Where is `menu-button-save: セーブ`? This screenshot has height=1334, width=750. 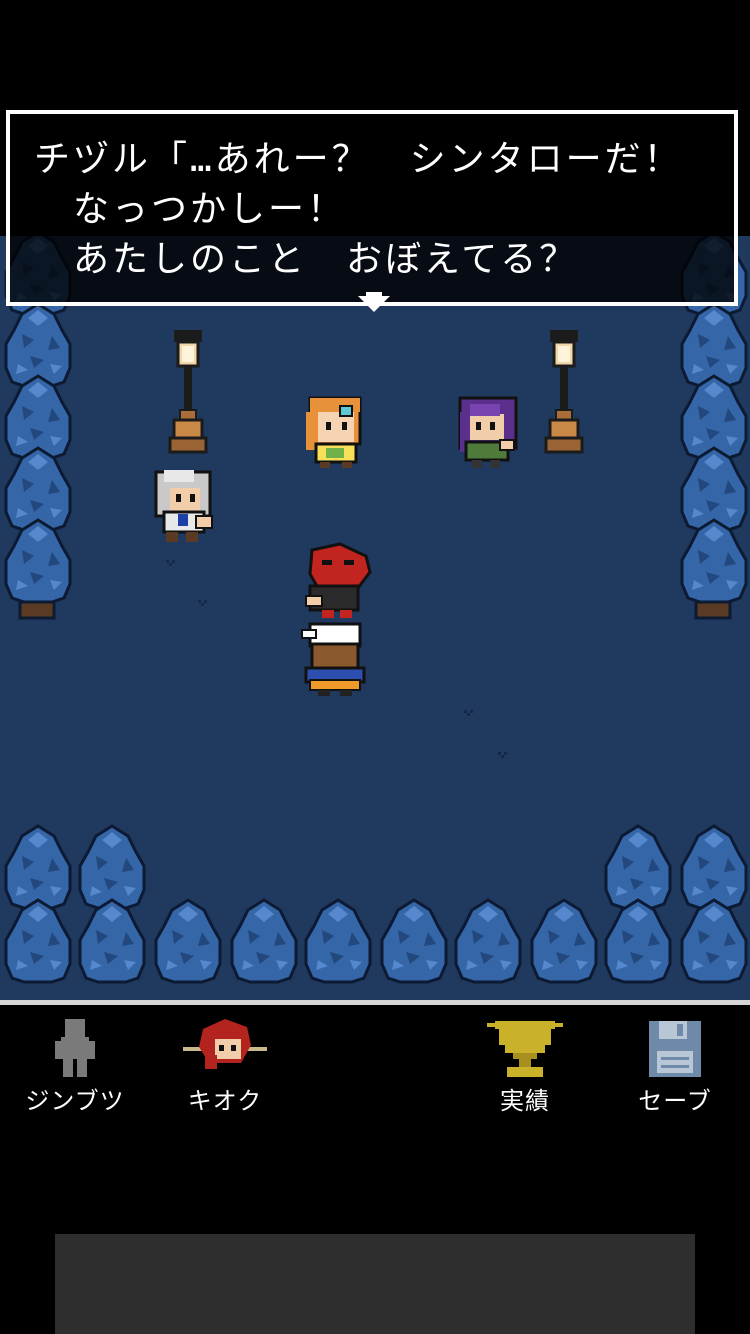
menu-button-save: セーブ is located at coordinates (675, 1062).